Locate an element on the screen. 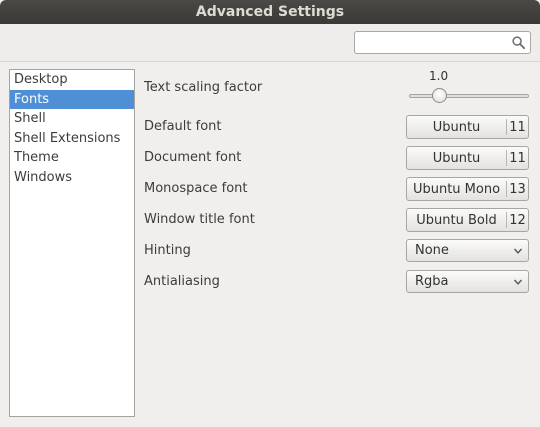 The height and width of the screenshot is (427, 540). sidebar-item-fonts: Fonts is located at coordinates (72, 99).